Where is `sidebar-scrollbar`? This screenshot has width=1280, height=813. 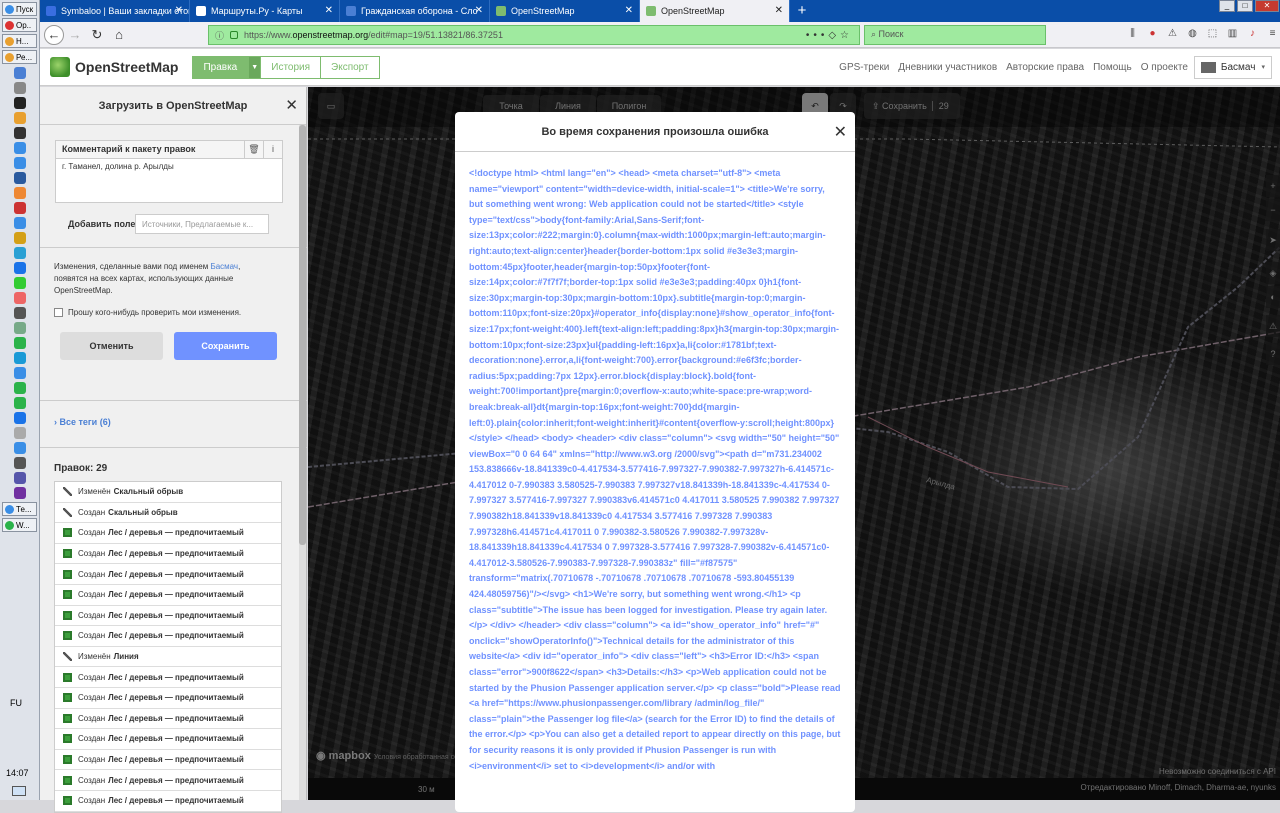
sidebar-scrollbar is located at coordinates (302, 462).